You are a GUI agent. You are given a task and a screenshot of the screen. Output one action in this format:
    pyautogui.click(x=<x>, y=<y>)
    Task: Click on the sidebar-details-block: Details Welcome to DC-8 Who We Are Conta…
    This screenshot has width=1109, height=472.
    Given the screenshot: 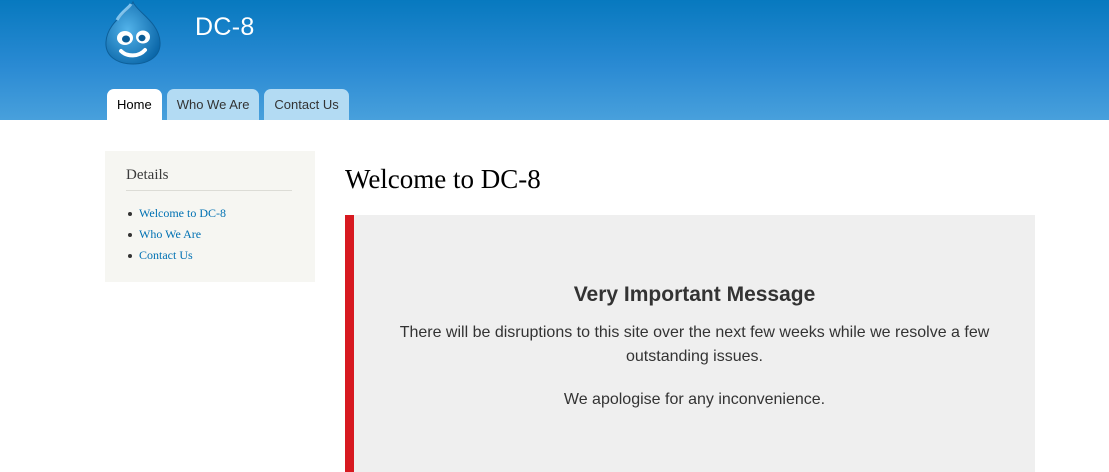 What is the action you would take?
    pyautogui.click(x=210, y=216)
    